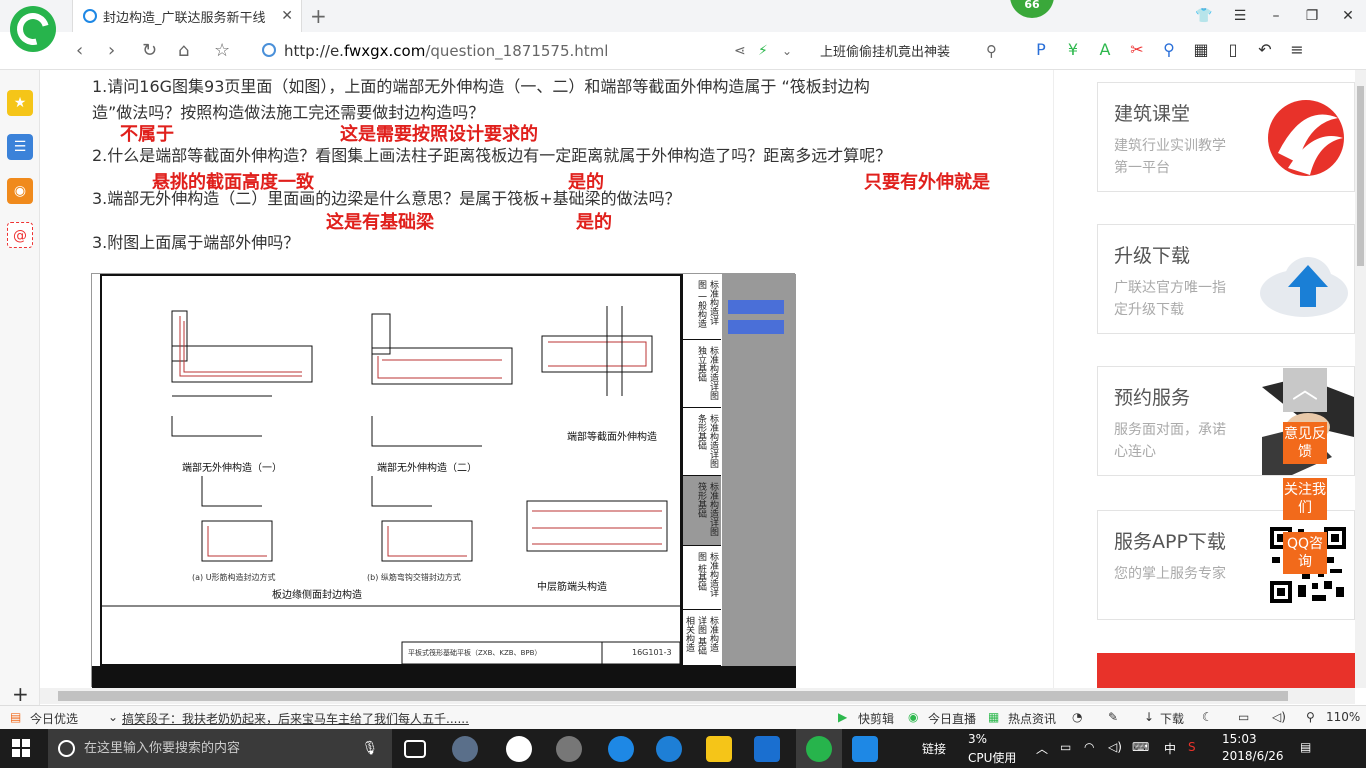 The height and width of the screenshot is (768, 1366). What do you see at coordinates (1279, 717) in the screenshot?
I see `volume-icon: ◁)` at bounding box center [1279, 717].